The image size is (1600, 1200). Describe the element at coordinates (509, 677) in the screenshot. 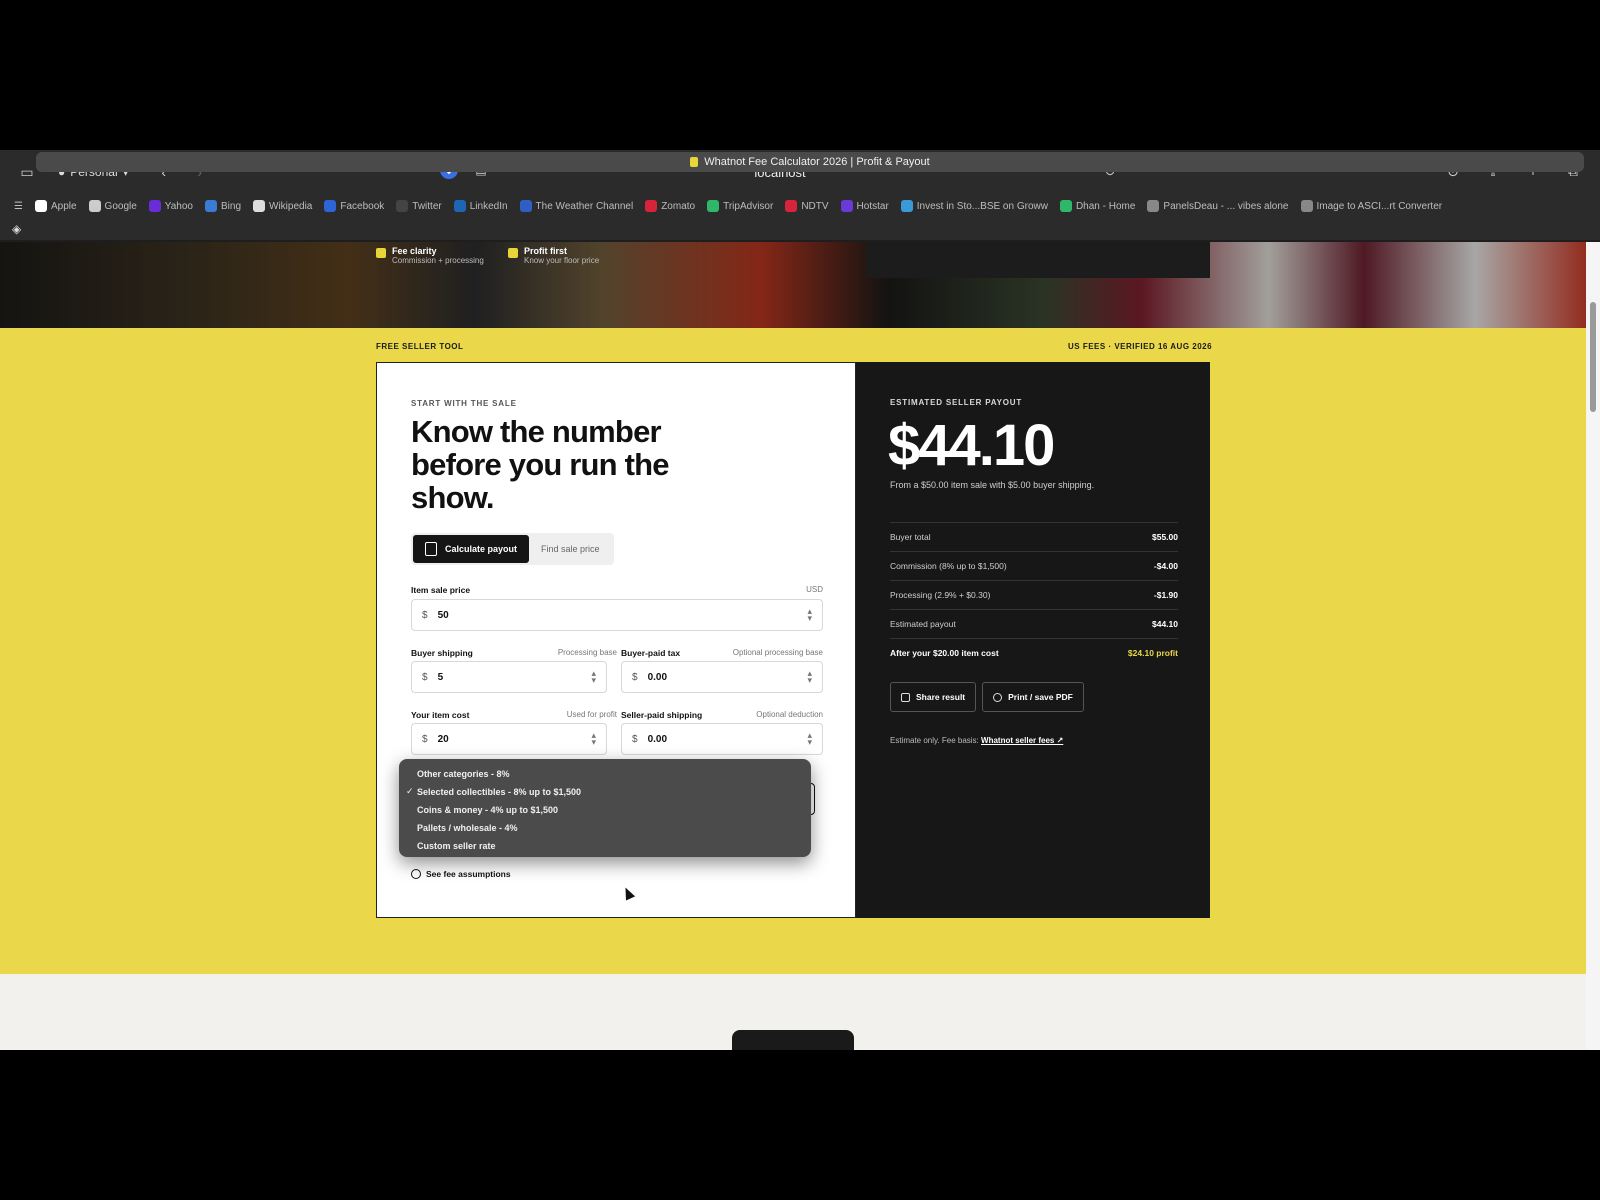

I see `buyer-shipping-input: $ 5 ▴ ▾` at that location.